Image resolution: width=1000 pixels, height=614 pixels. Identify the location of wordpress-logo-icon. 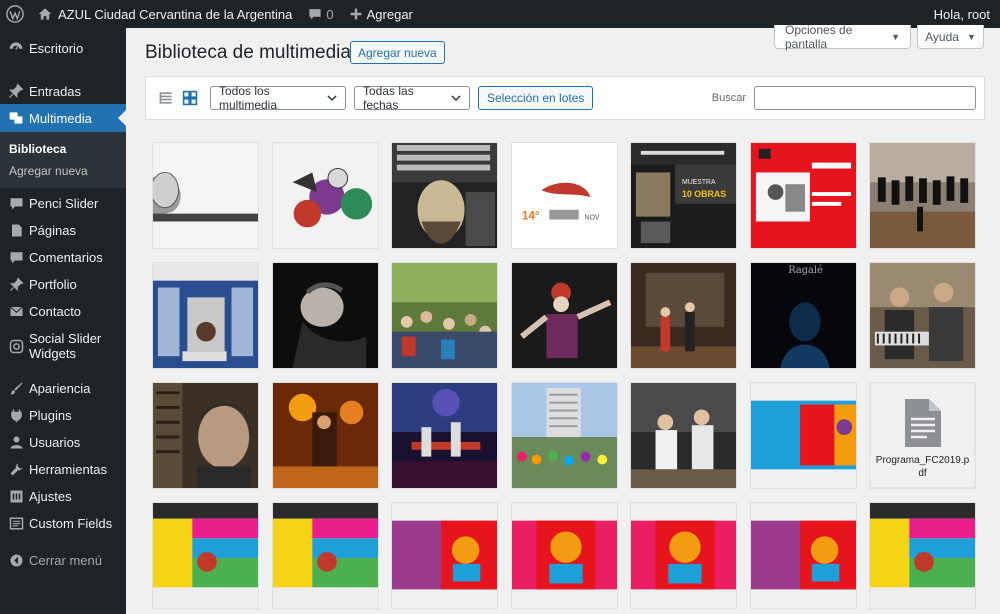
(15, 14).